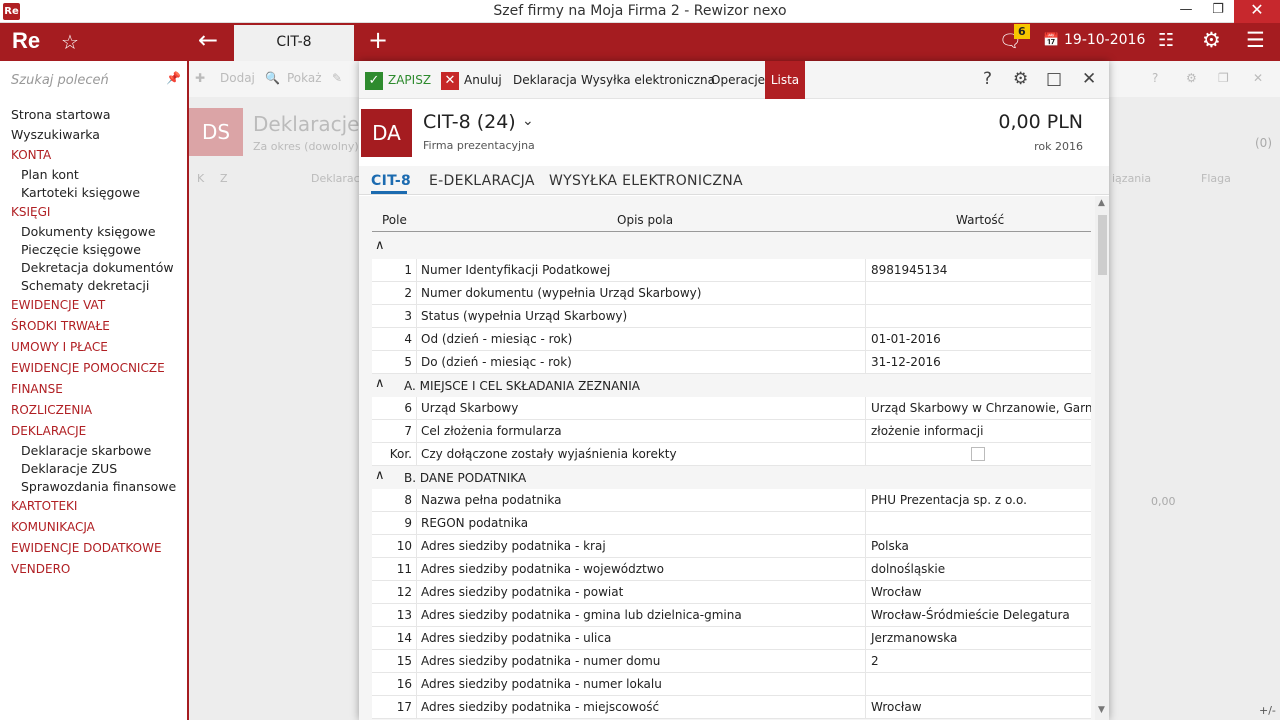 The width and height of the screenshot is (1280, 720). I want to click on sidebar-item: ŚRODKI TRWAŁE, so click(88, 326).